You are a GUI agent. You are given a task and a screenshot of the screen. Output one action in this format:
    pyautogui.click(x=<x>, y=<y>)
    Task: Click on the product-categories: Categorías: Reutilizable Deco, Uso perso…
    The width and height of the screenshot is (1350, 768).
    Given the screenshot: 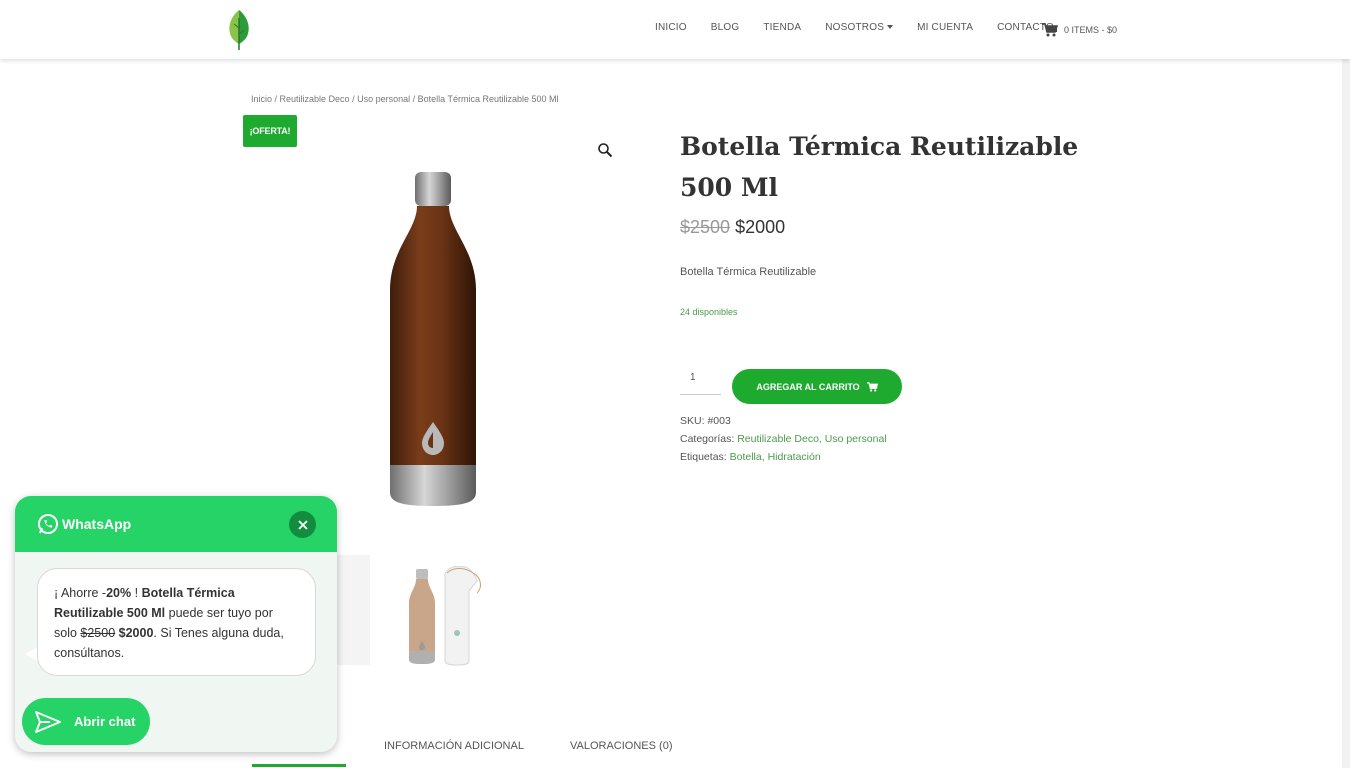 What is the action you would take?
    pyautogui.click(x=783, y=439)
    